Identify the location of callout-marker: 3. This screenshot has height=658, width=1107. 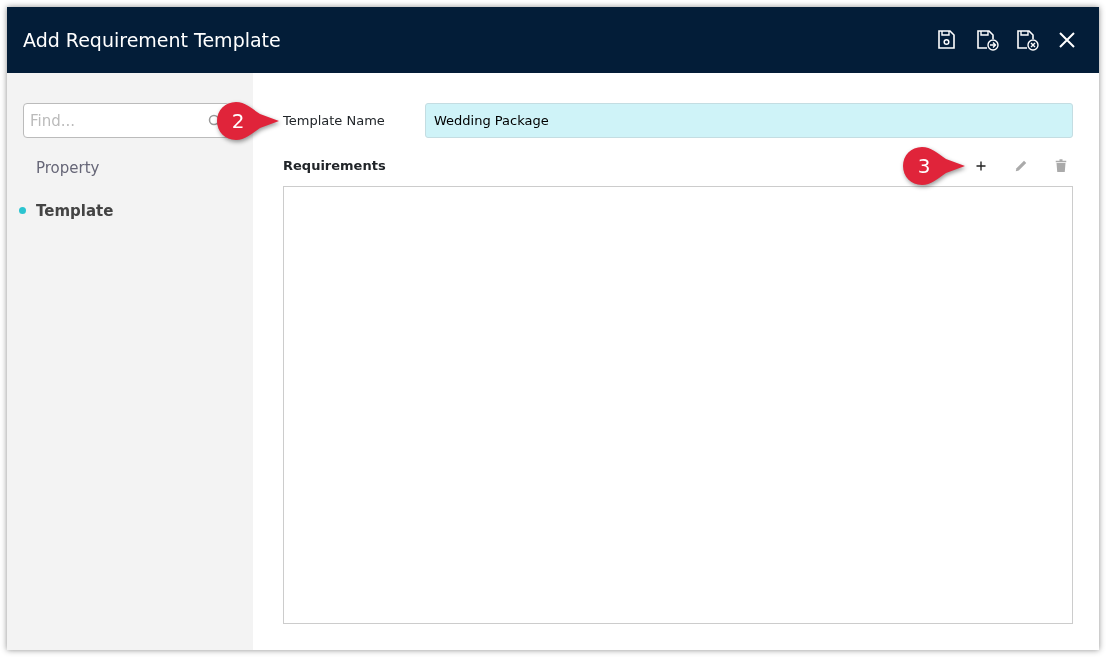
(934, 166).